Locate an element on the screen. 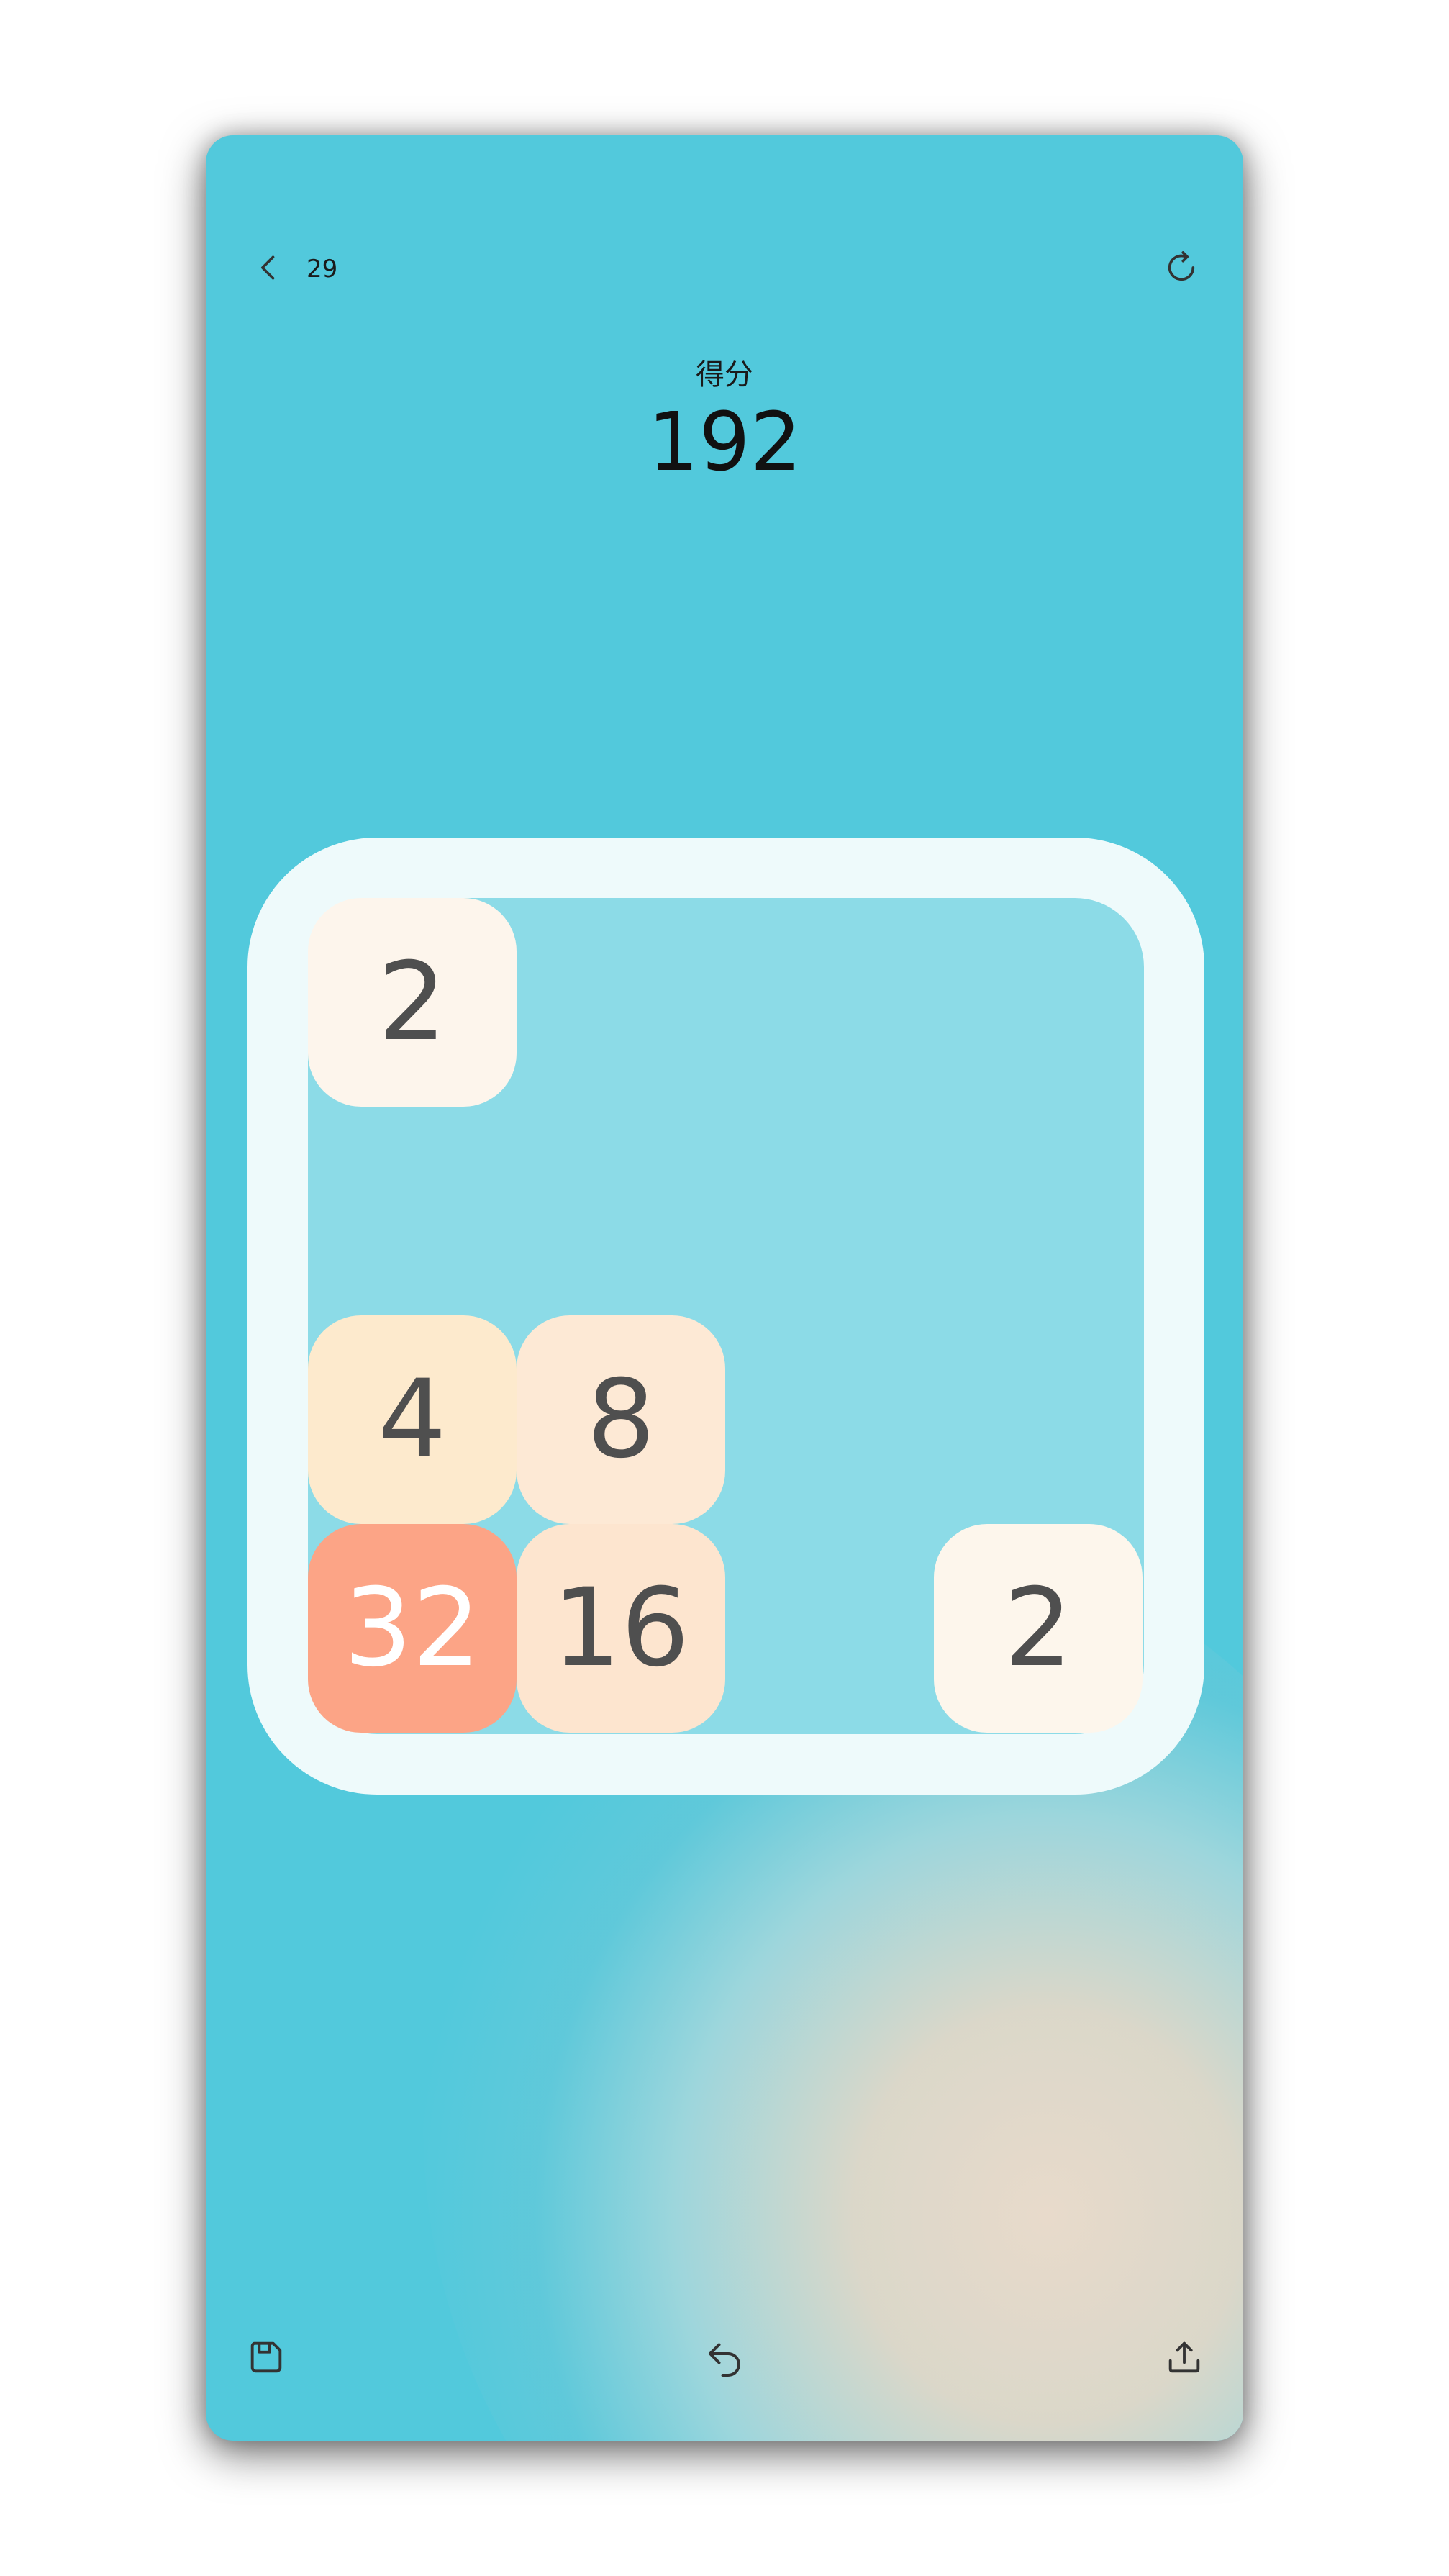 The image size is (1449, 2576). tile: 8 is located at coordinates (621, 1419).